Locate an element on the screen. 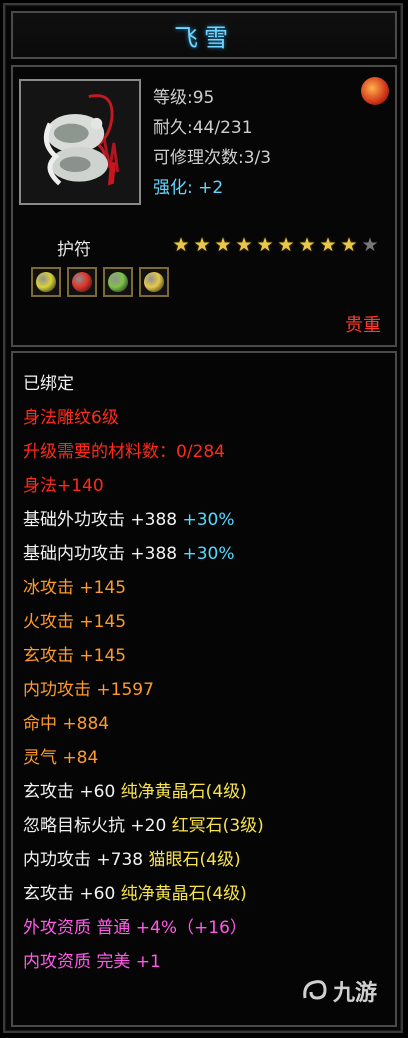  item-repair-count: 可修理次数:3/3 is located at coordinates (212, 158).